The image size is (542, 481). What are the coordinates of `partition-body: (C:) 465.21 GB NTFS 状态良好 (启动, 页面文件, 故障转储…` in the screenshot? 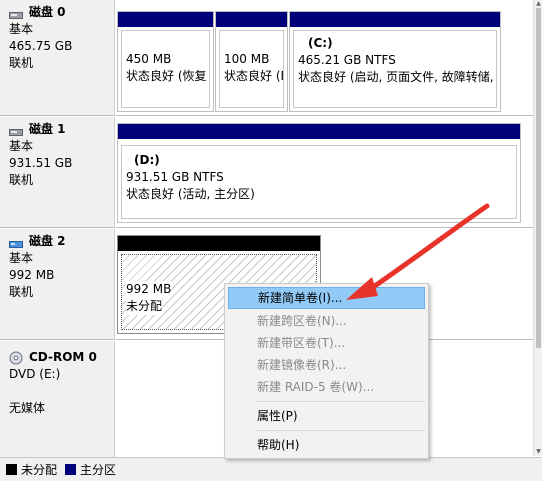 It's located at (395, 69).